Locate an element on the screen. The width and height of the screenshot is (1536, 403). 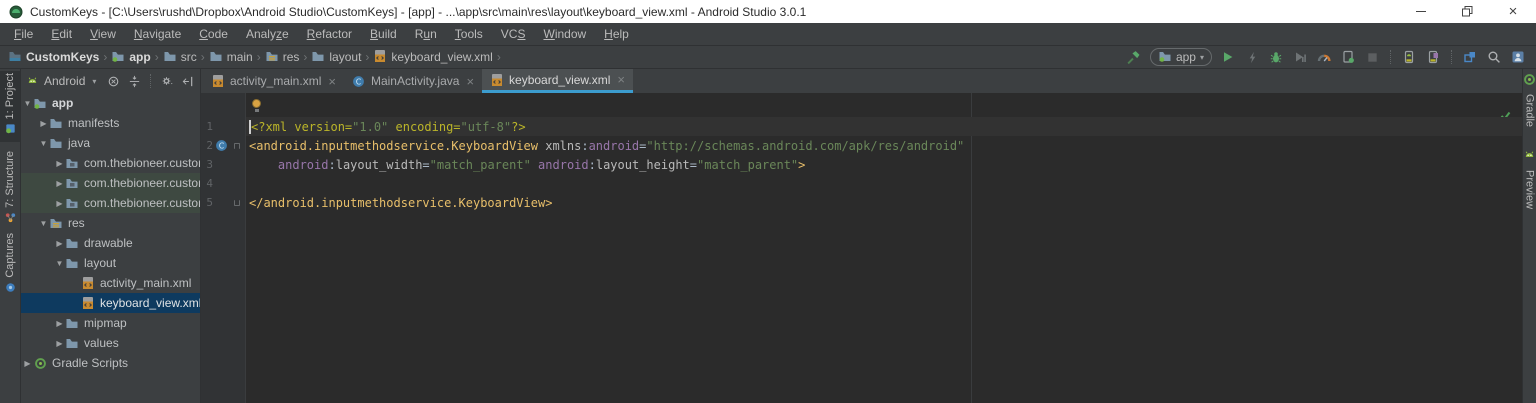
tab-activity-main-xml: activity_main.xml × is located at coordinates (273, 81).